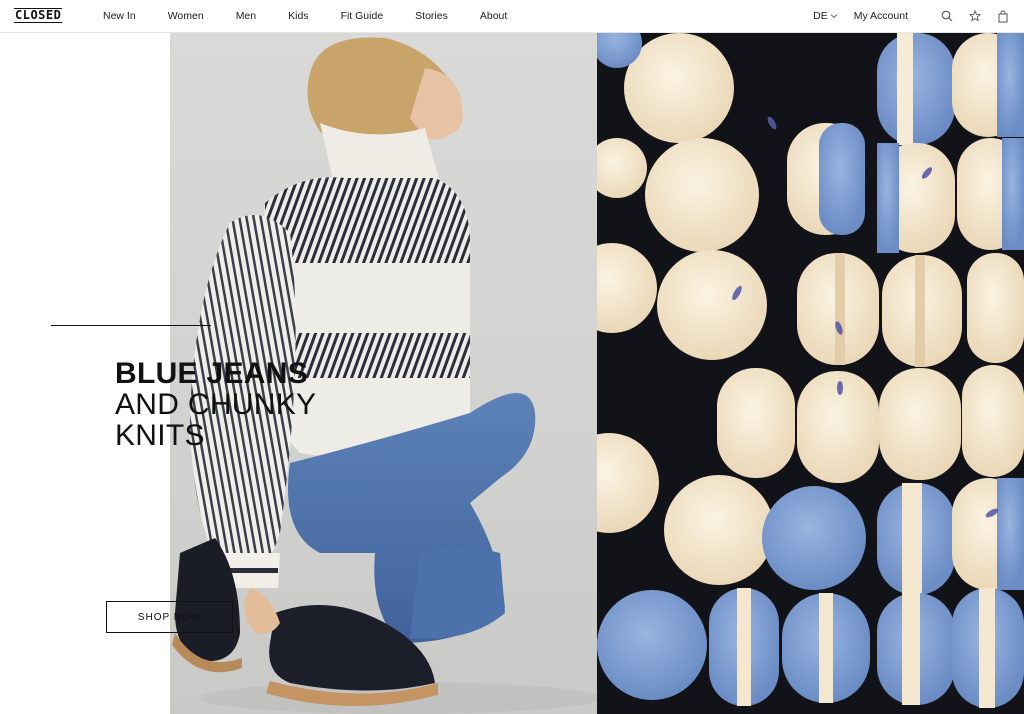  Describe the element at coordinates (186, 16) in the screenshot. I see `nav-item-women: Women` at that location.